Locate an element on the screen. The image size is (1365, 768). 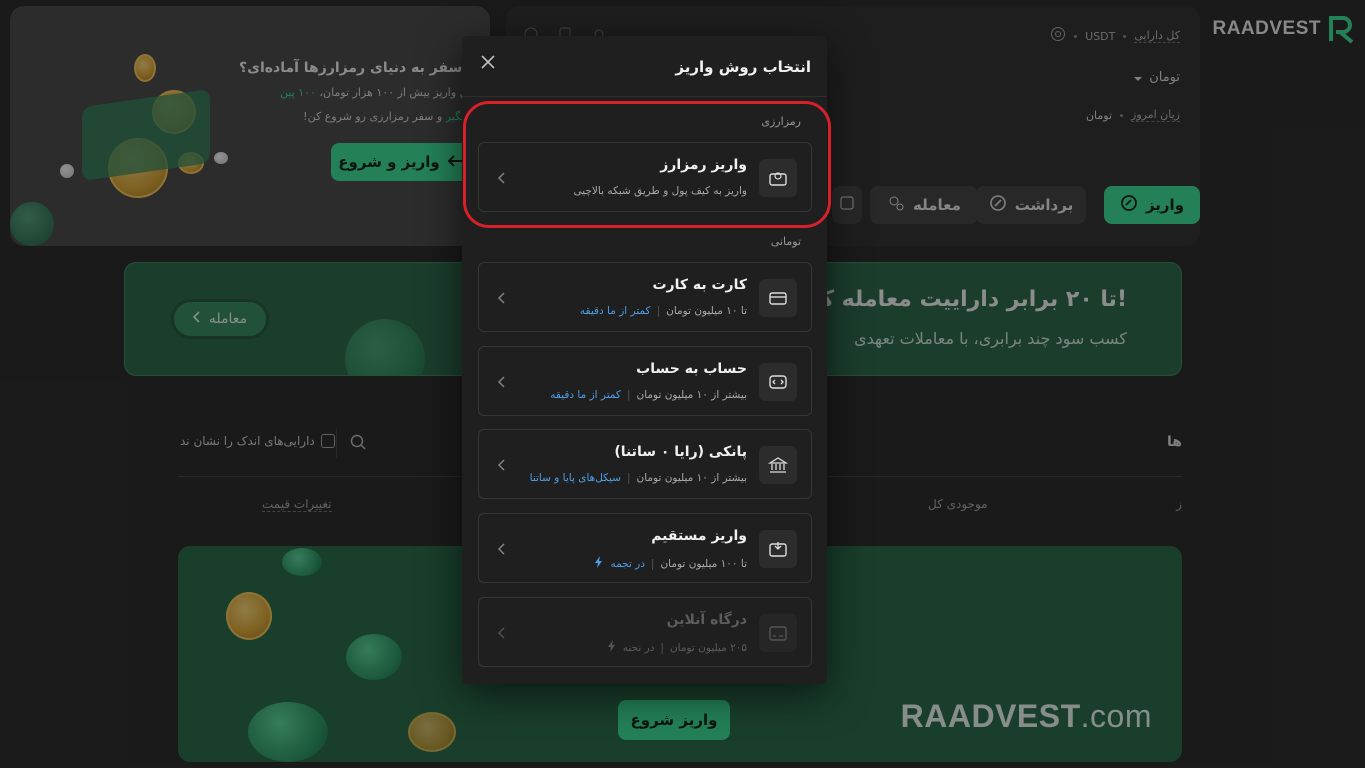
highlight-annotation is located at coordinates (647, 164).